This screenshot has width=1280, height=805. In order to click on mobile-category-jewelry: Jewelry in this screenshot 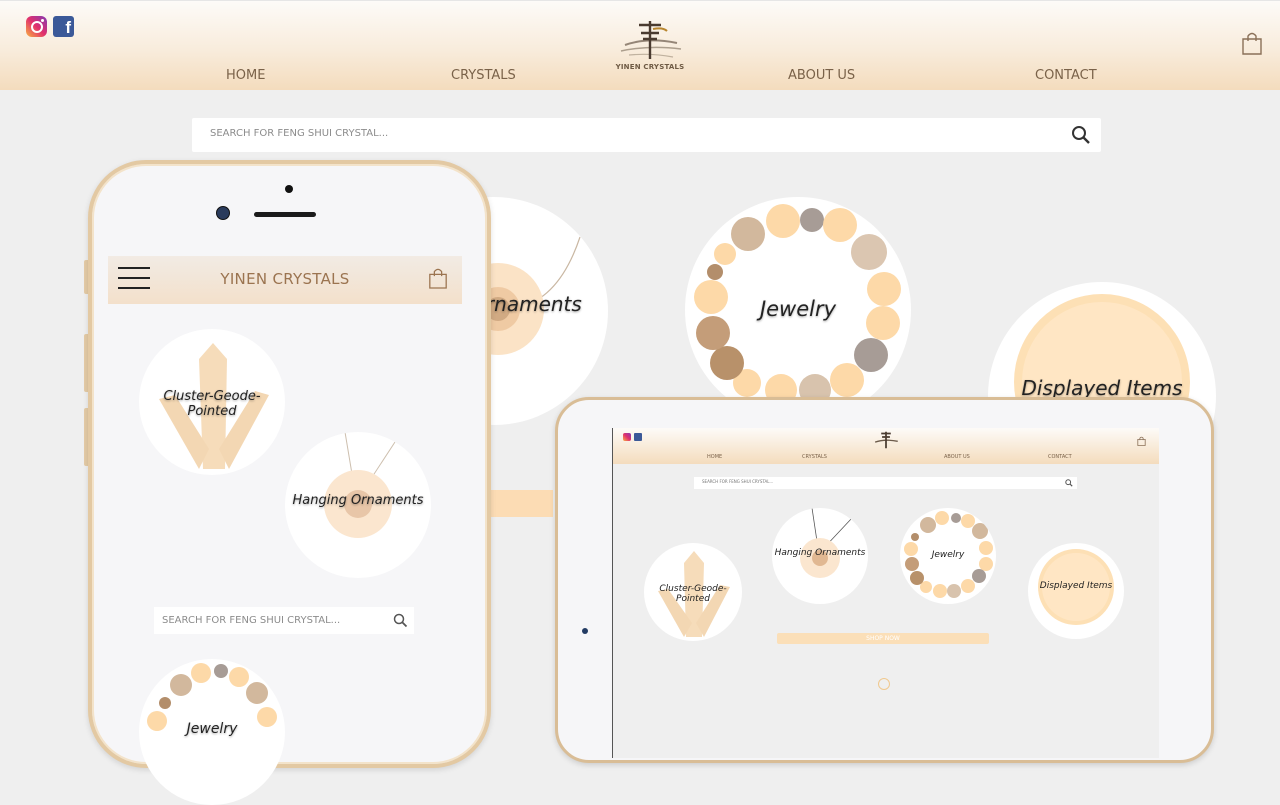, I will do `click(212, 732)`.